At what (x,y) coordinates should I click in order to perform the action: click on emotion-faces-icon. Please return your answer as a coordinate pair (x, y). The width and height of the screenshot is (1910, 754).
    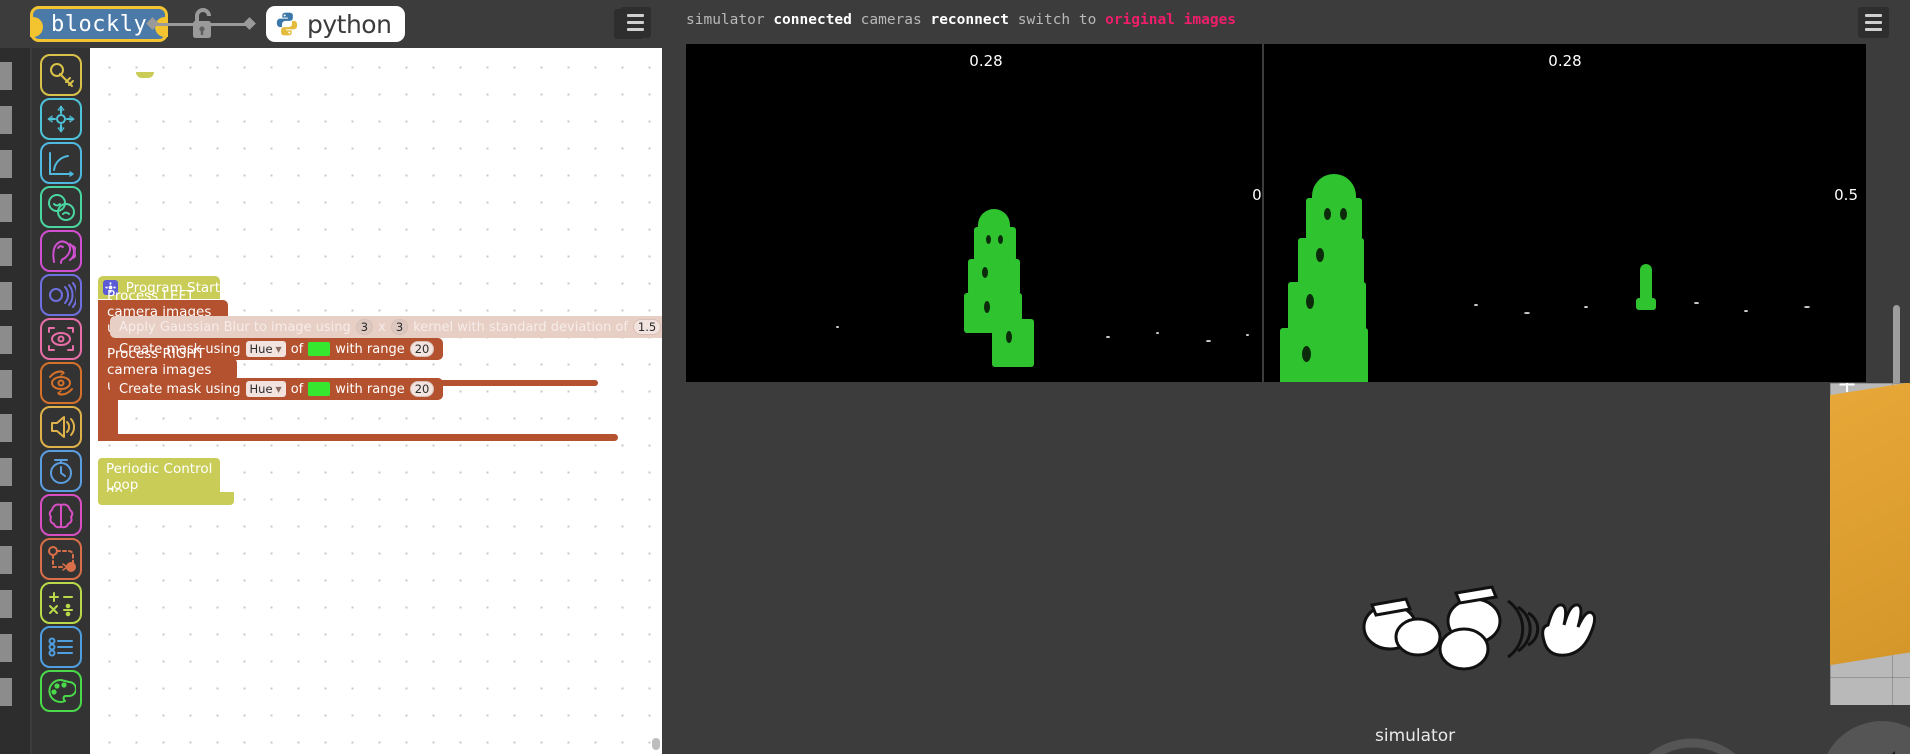
    Looking at the image, I should click on (61, 207).